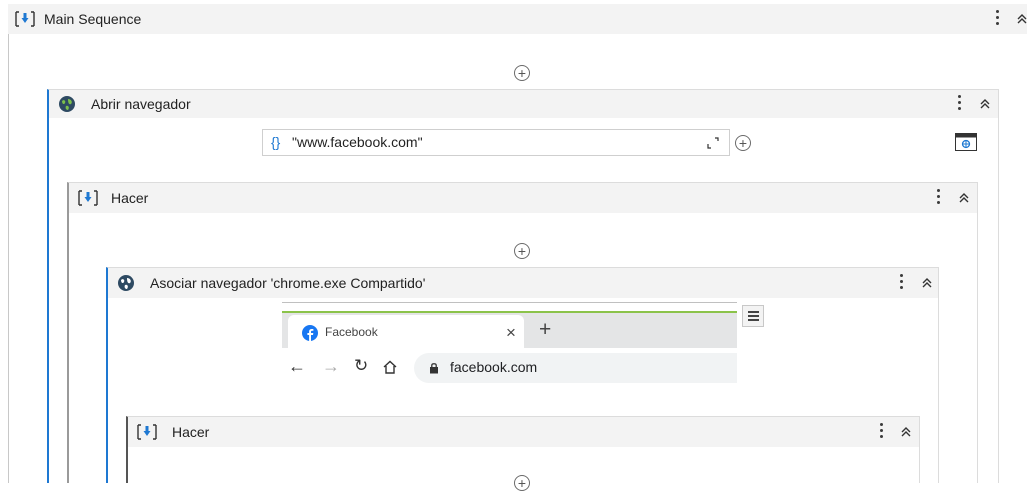 This screenshot has height=491, width=1027. What do you see at coordinates (130, 198) in the screenshot?
I see `hacer-1-title: Hacer` at bounding box center [130, 198].